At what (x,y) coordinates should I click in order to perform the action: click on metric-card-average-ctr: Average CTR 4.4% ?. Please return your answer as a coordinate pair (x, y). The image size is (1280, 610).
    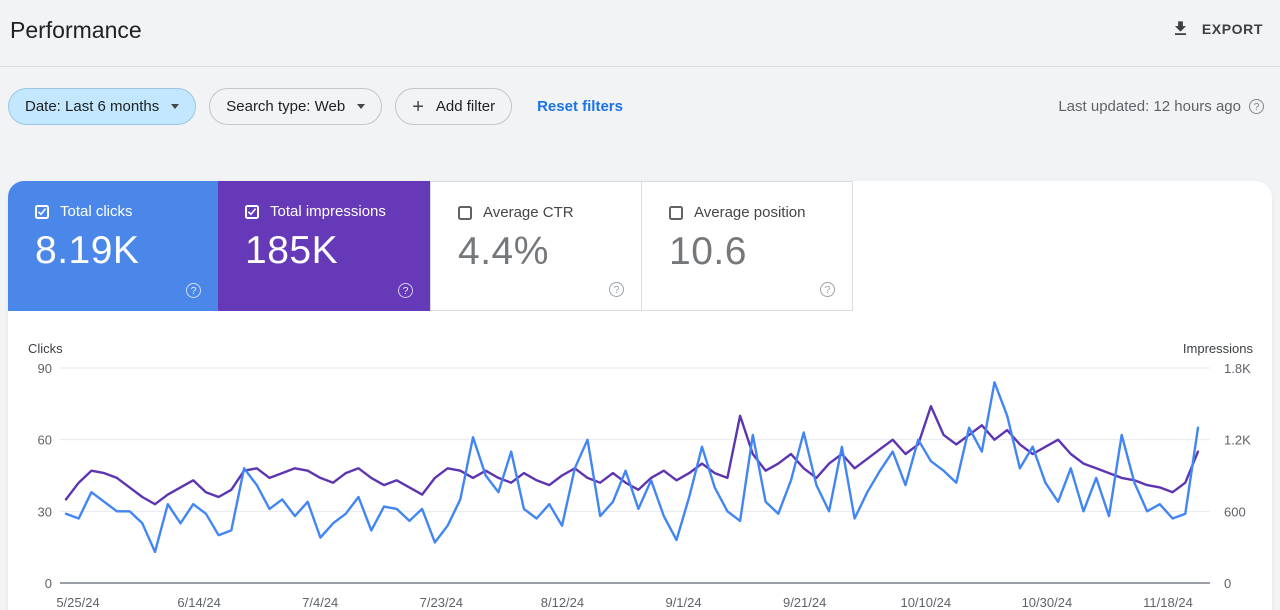
    Looking at the image, I should click on (536, 246).